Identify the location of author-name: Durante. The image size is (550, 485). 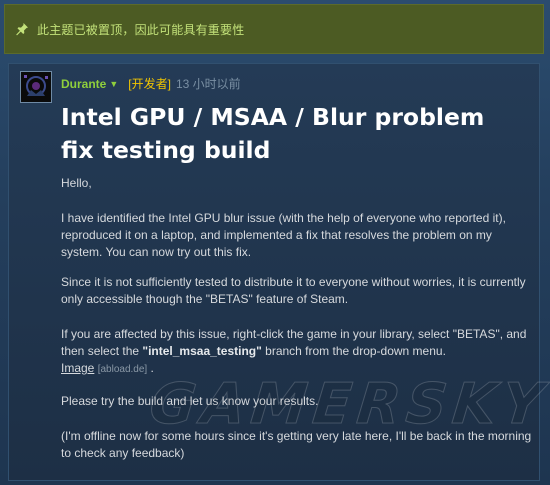
(83, 84).